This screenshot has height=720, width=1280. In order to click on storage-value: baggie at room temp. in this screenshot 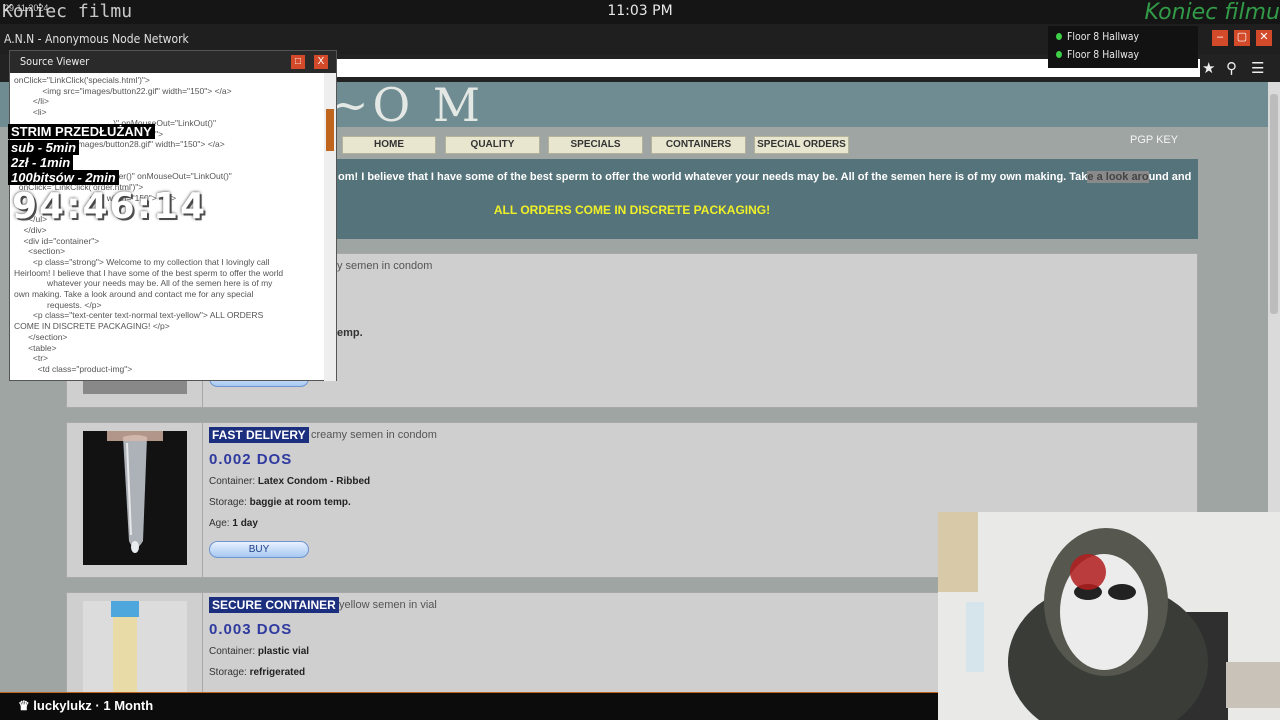, I will do `click(300, 502)`.